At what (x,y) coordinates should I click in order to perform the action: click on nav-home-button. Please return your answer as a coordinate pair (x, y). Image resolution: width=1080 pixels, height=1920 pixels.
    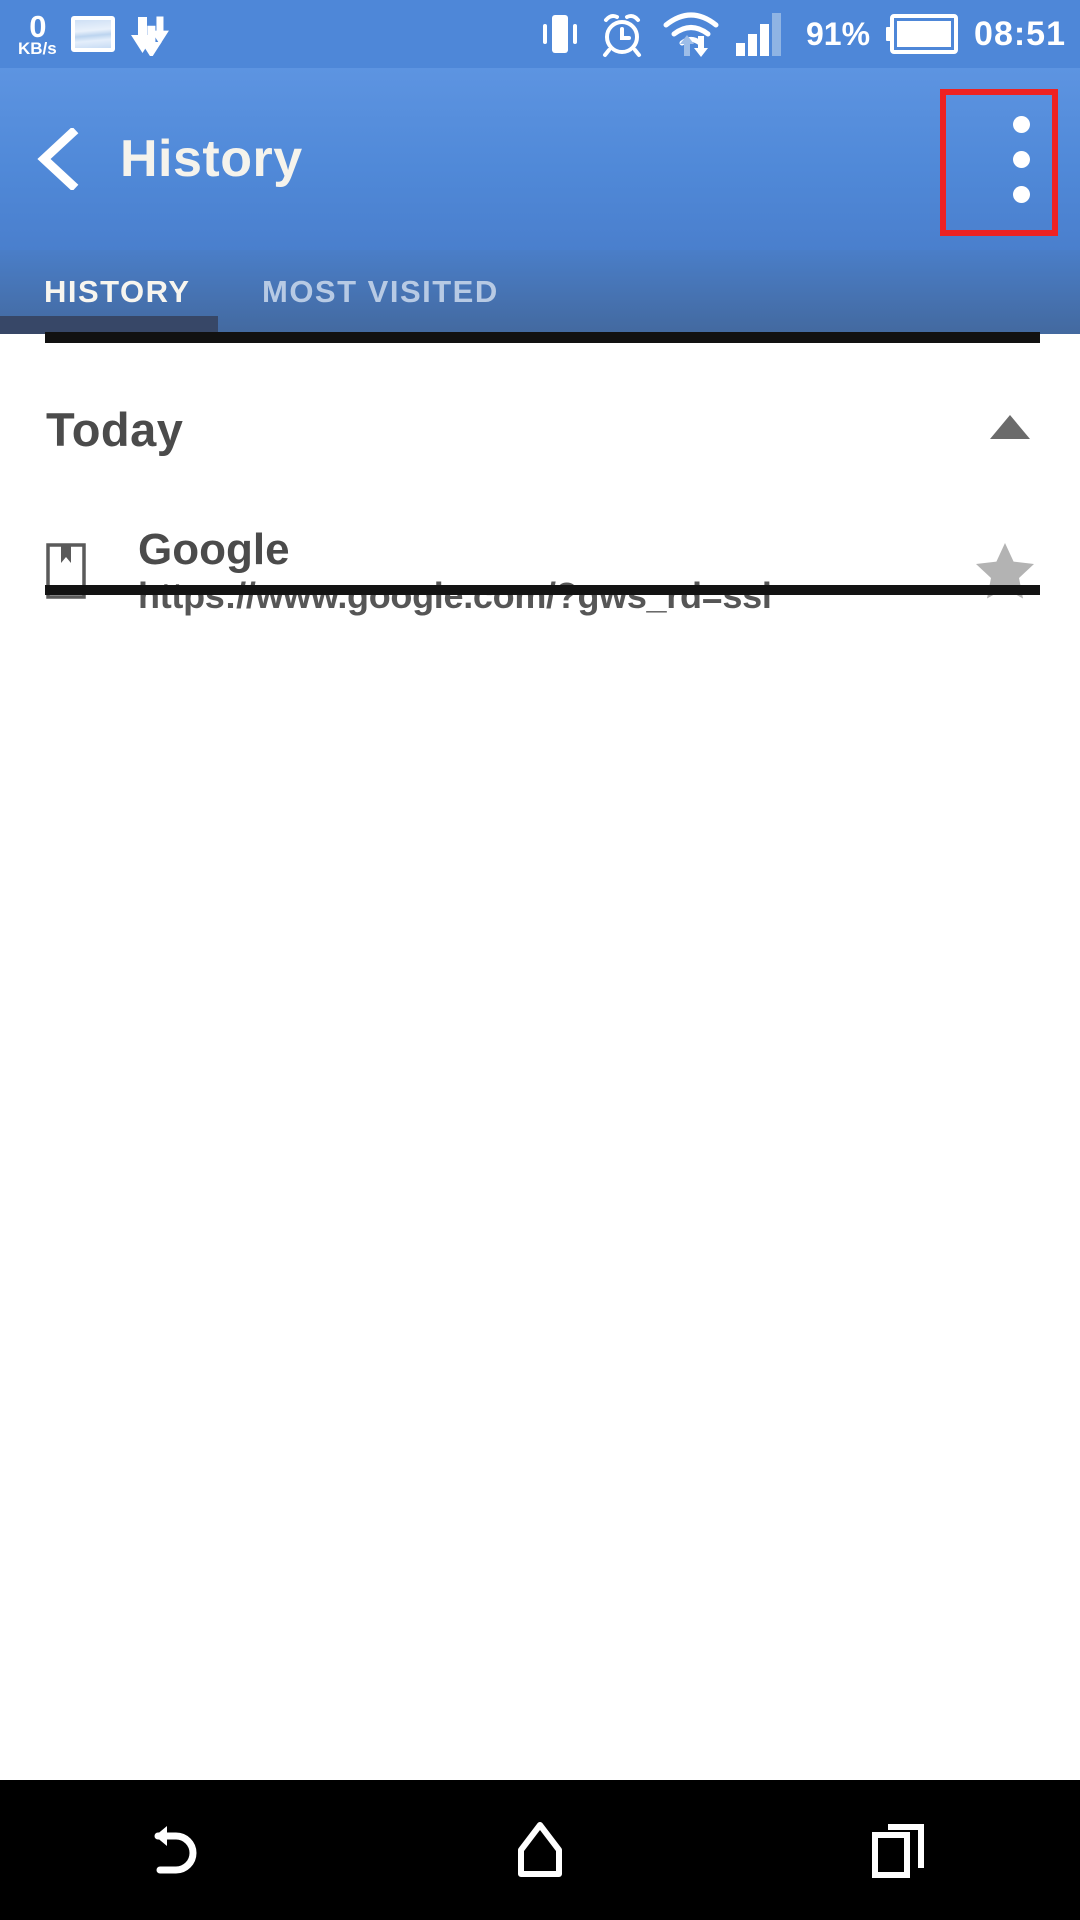
    Looking at the image, I should click on (540, 1850).